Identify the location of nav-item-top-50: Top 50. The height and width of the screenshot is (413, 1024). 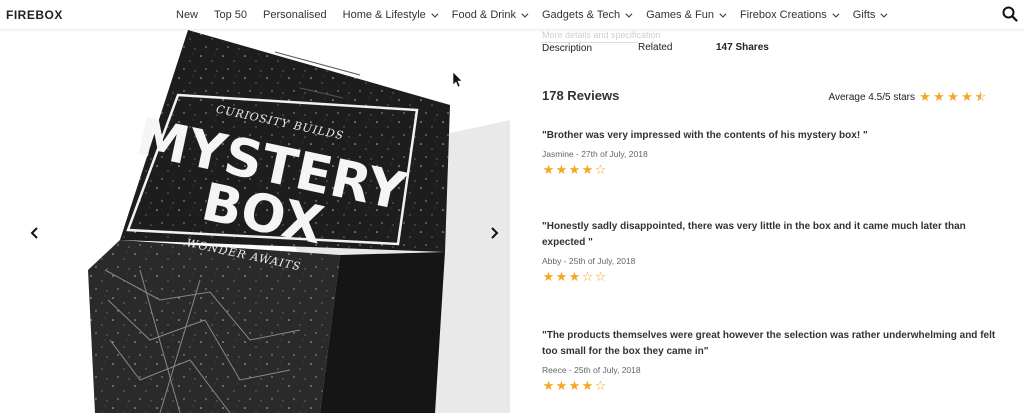
(230, 15).